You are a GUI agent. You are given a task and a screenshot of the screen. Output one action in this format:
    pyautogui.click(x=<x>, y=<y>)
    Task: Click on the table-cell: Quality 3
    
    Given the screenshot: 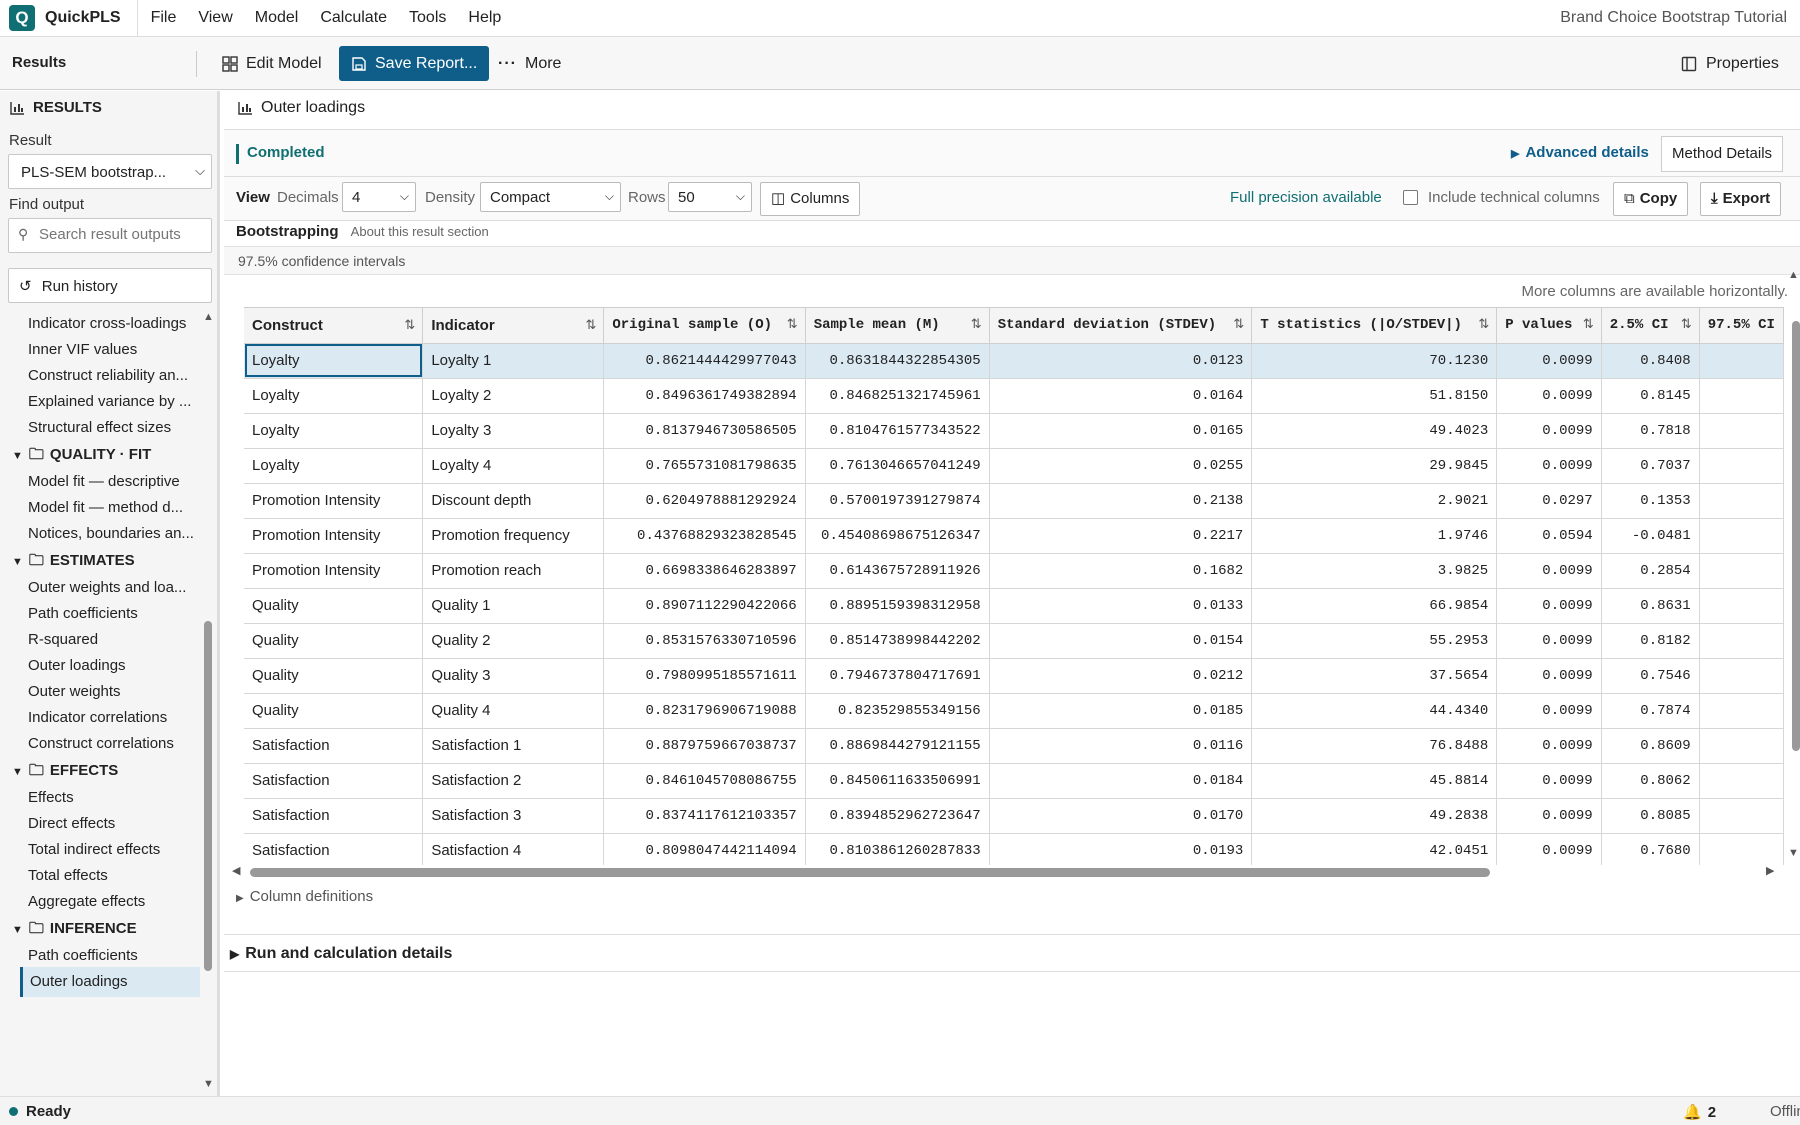 What is the action you would take?
    pyautogui.click(x=513, y=676)
    